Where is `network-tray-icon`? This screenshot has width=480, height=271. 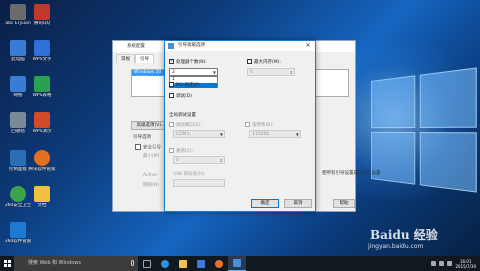
network-tray-icon is located at coordinates (442, 263).